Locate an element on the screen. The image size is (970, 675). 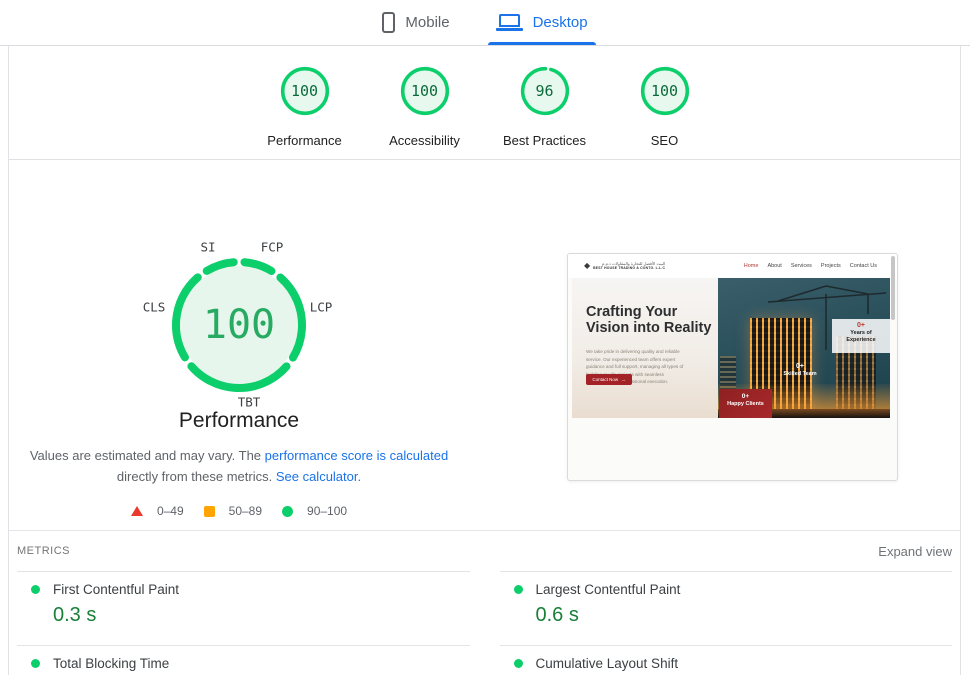
preview-nav-home: Home is located at coordinates (751, 266).